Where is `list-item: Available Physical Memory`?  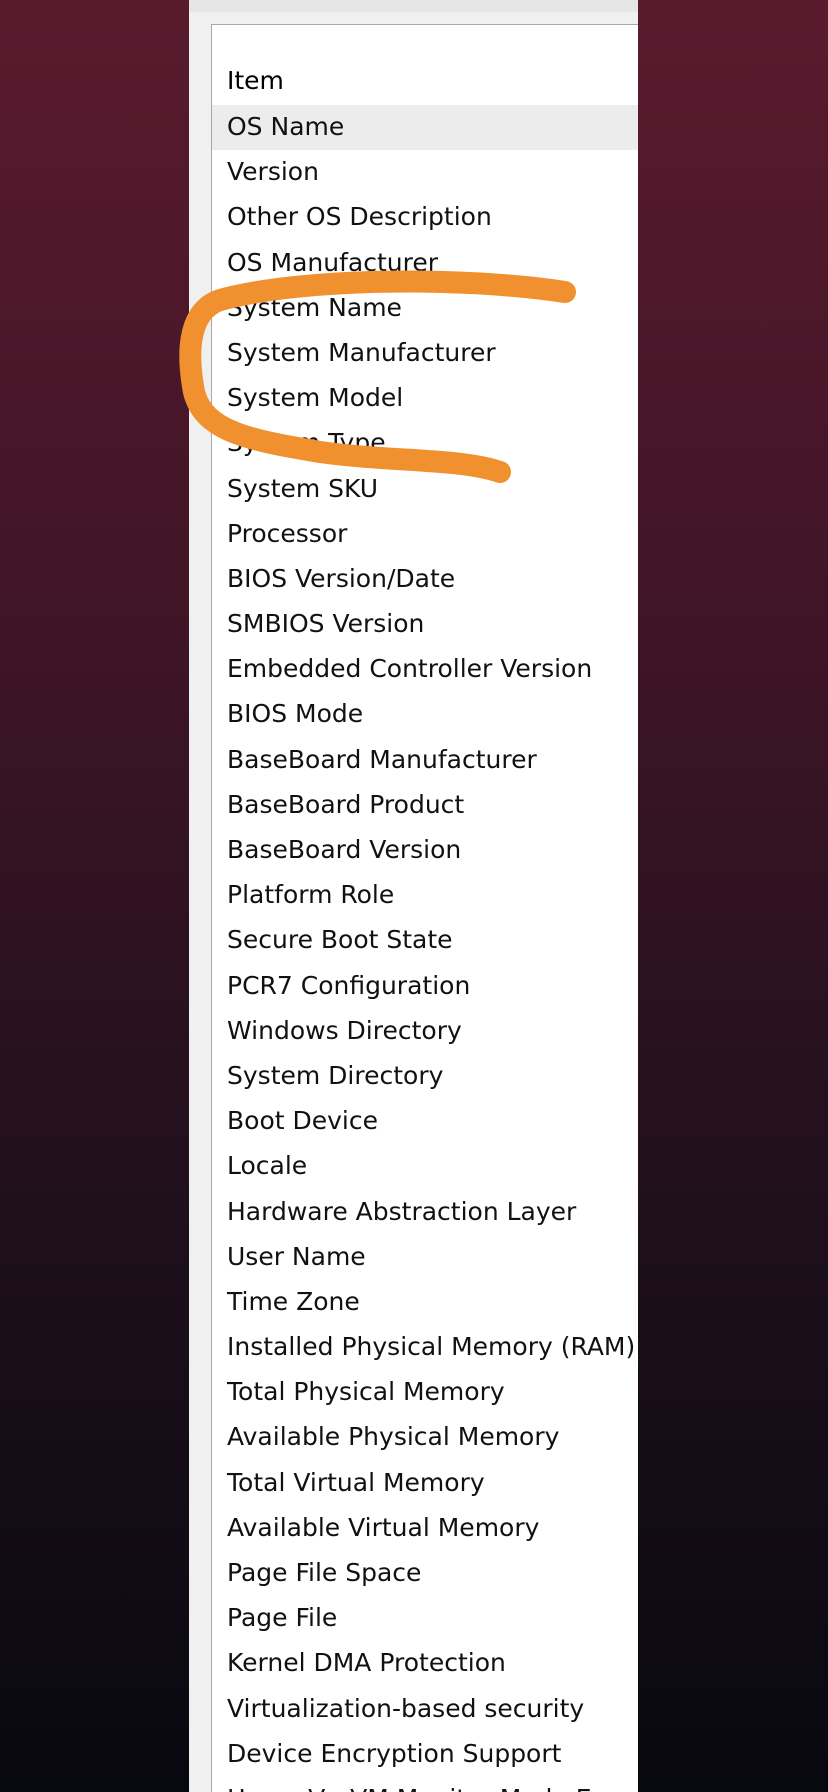 list-item: Available Physical Memory is located at coordinates (425, 1437).